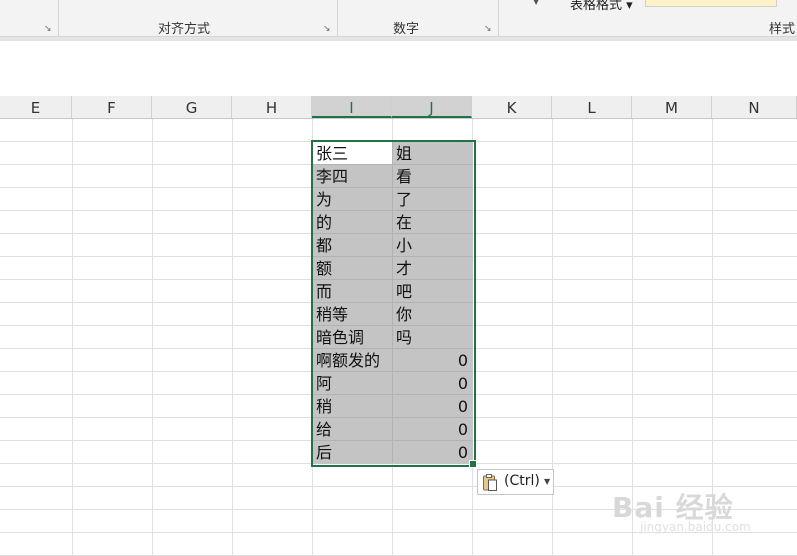 The image size is (797, 556). What do you see at coordinates (695, 527) in the screenshot?
I see `watermark-url: jingyan.baidu.com` at bounding box center [695, 527].